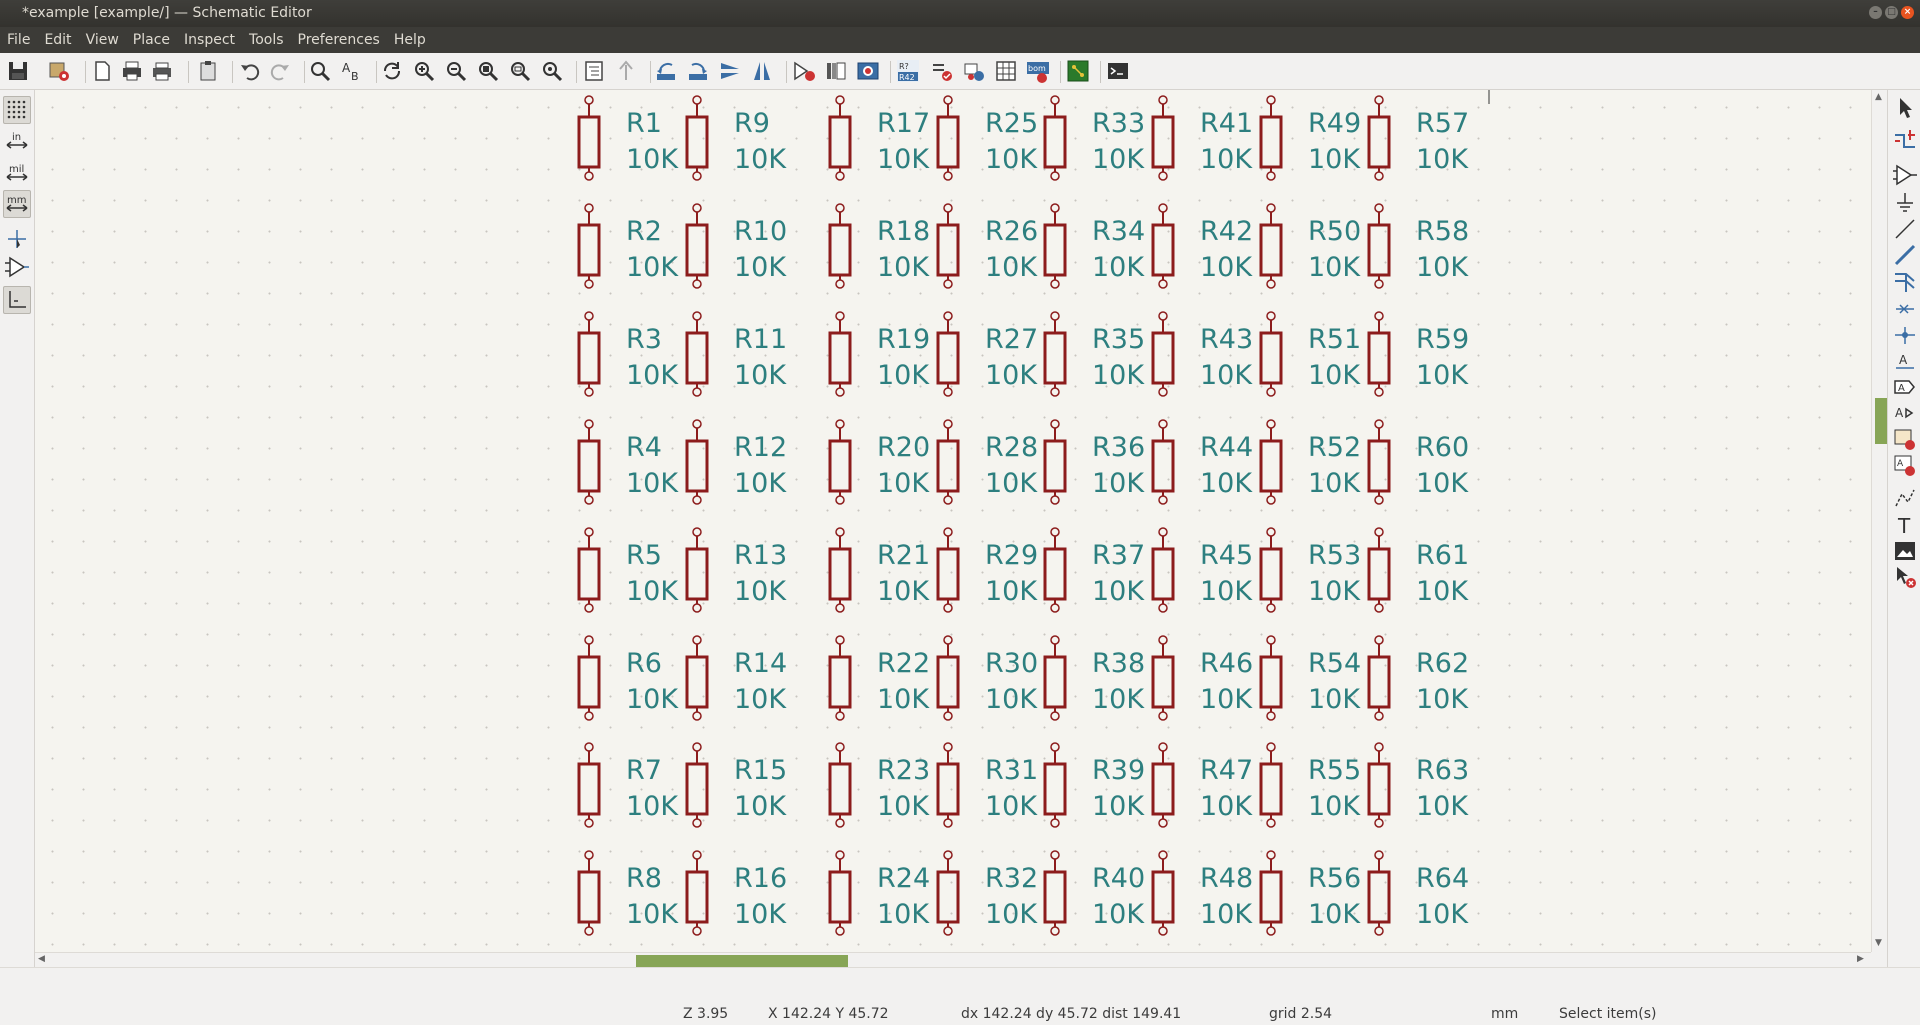  Describe the element at coordinates (1905, 551) in the screenshot. I see `add-image-icon` at that location.